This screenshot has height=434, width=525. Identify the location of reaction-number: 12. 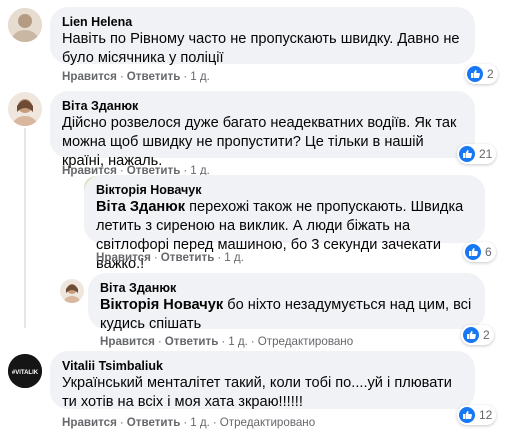
(486, 415).